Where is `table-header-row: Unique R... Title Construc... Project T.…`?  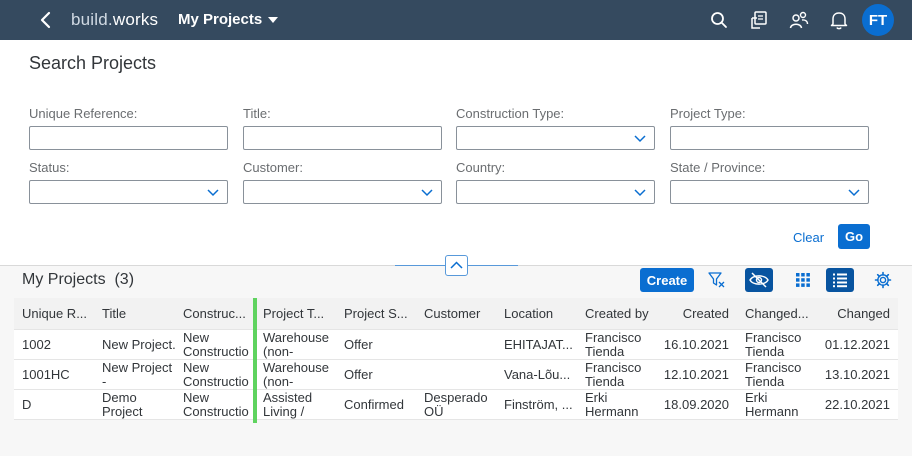 table-header-row: Unique R... Title Construc... Project T.… is located at coordinates (456, 314).